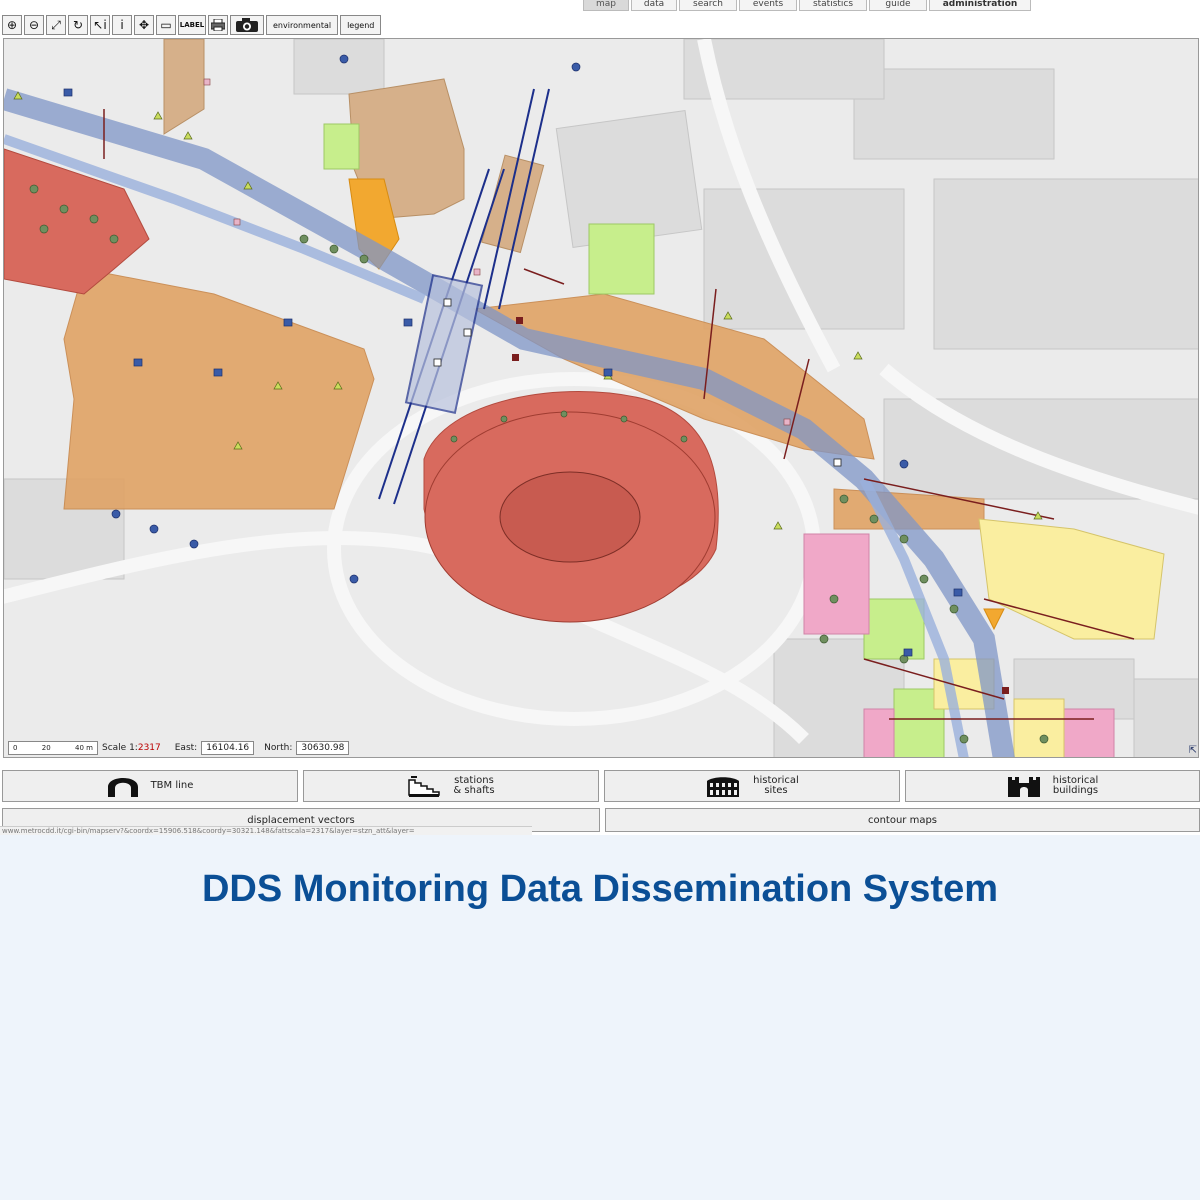  What do you see at coordinates (361, 25) in the screenshot?
I see `legend-button: legend` at bounding box center [361, 25].